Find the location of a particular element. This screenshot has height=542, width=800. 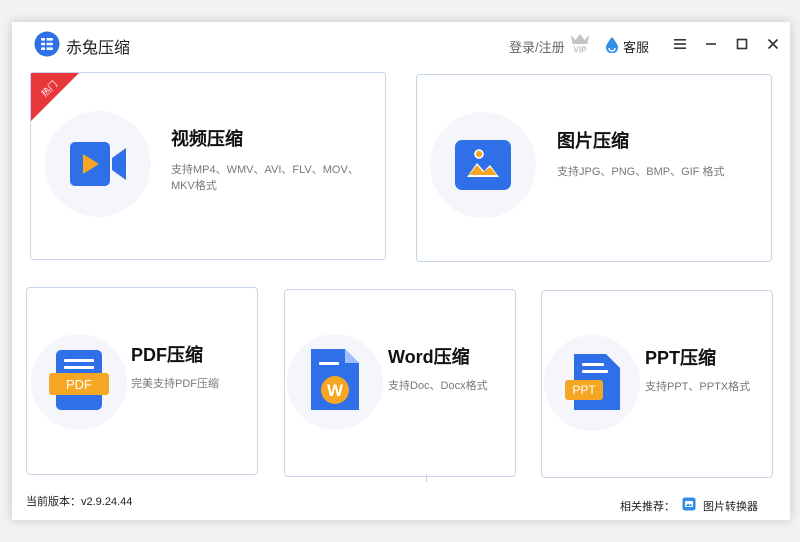

word-file-icon: W is located at coordinates (335, 380).